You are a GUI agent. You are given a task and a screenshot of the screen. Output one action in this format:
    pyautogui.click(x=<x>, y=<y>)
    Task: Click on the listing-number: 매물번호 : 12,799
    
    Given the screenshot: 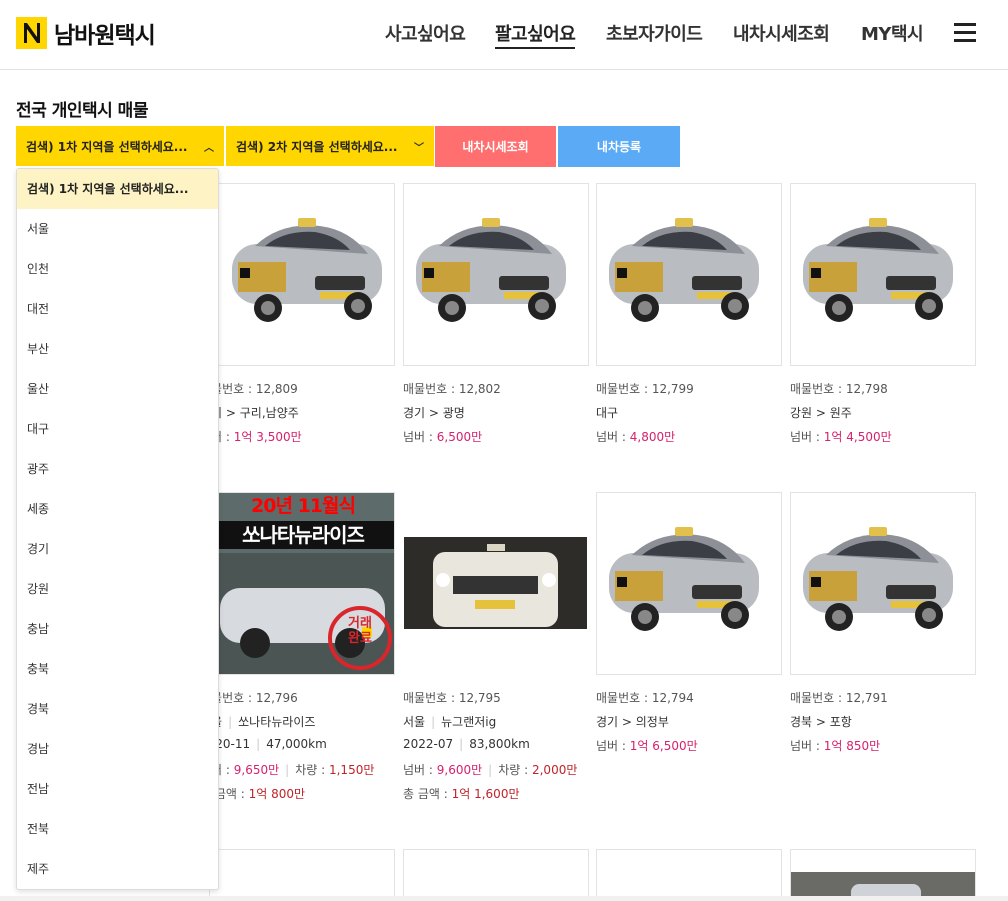 What is the action you would take?
    pyautogui.click(x=645, y=389)
    